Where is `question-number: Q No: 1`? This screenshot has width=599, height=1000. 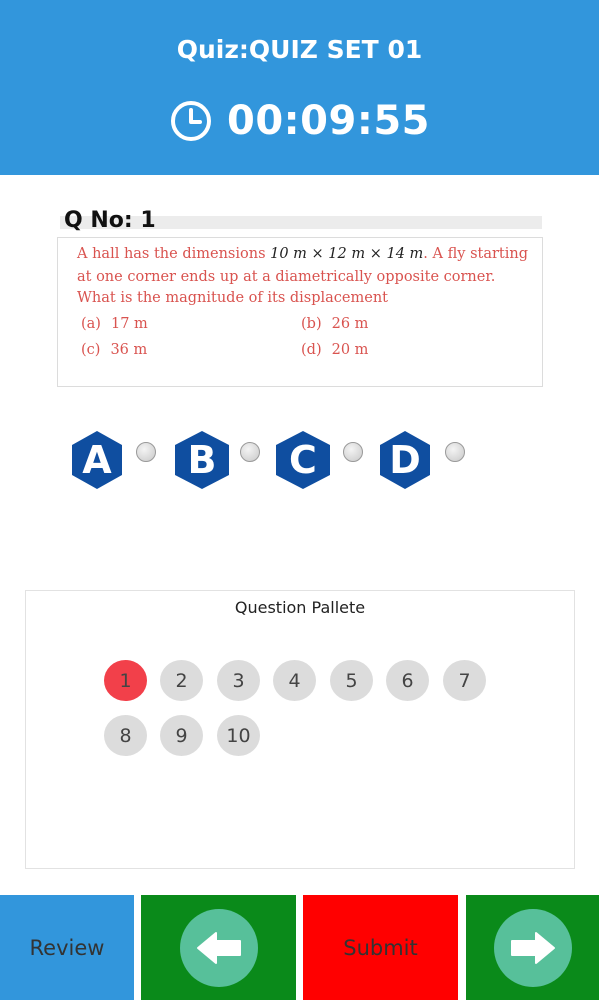 question-number: Q No: 1 is located at coordinates (110, 220).